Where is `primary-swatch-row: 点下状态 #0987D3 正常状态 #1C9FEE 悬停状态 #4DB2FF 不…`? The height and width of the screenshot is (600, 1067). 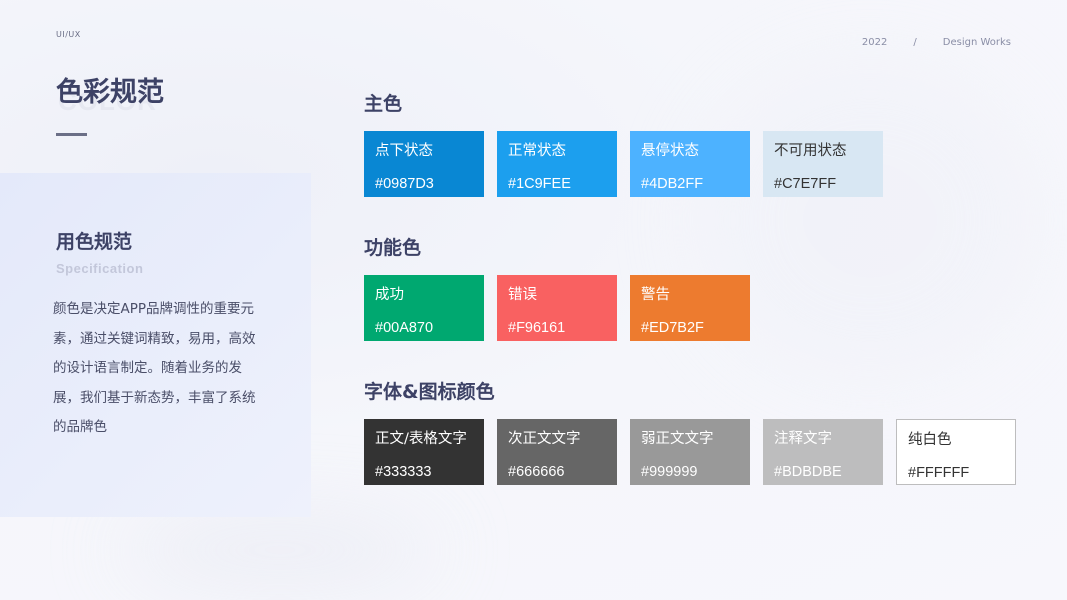 primary-swatch-row: 点下状态 #0987D3 正常状态 #1C9FEE 悬停状态 #4DB2FF 不… is located at coordinates (623, 164).